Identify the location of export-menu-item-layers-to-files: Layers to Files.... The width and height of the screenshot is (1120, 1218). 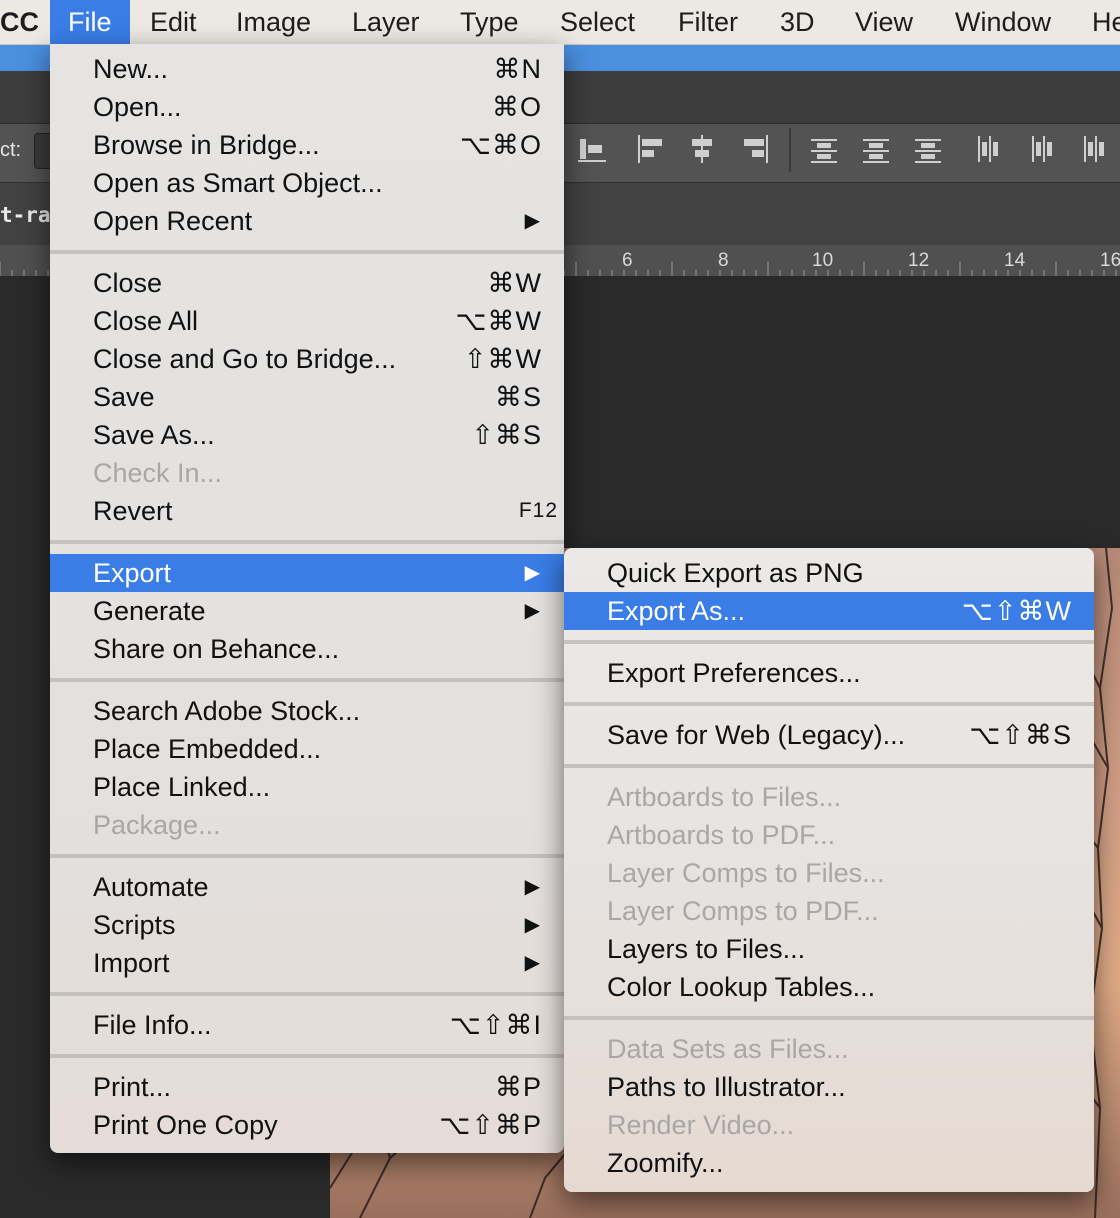
(829, 949).